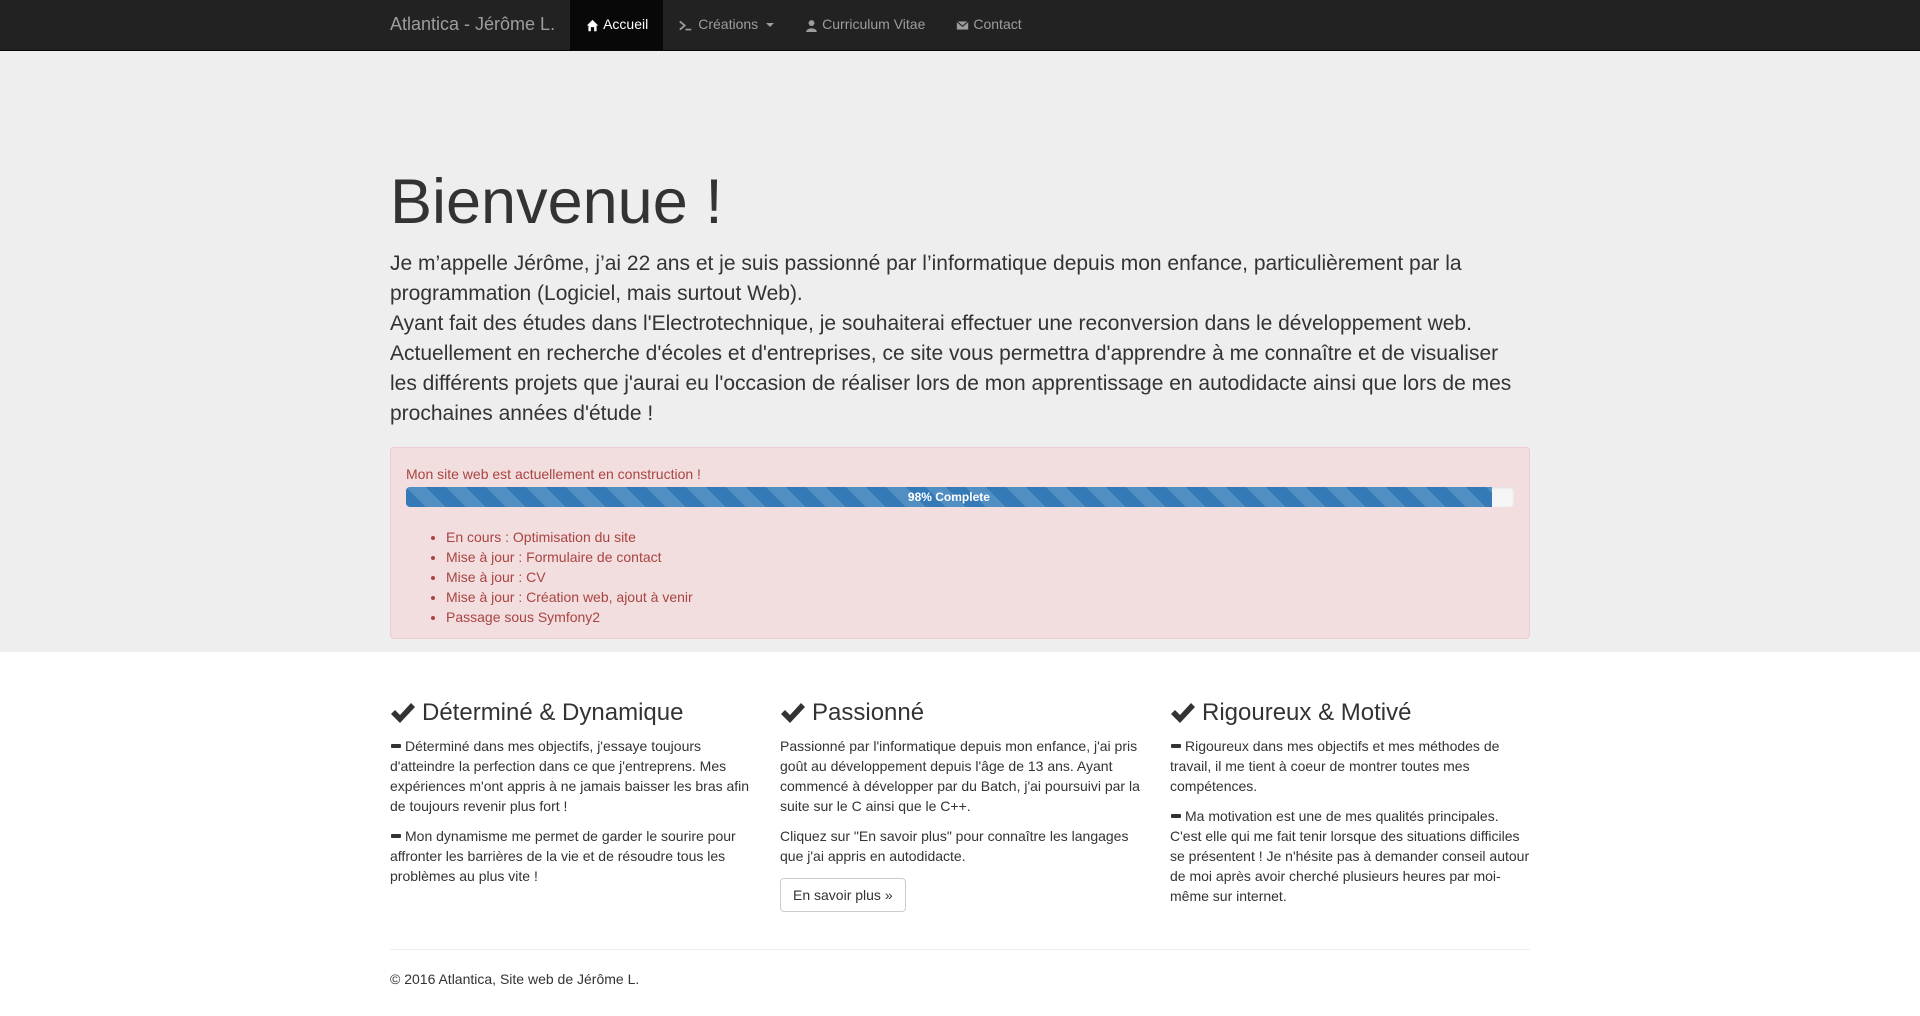 The height and width of the screenshot is (1016, 1920). What do you see at coordinates (843, 895) in the screenshot?
I see `learn-more-button: En savoir plus »` at bounding box center [843, 895].